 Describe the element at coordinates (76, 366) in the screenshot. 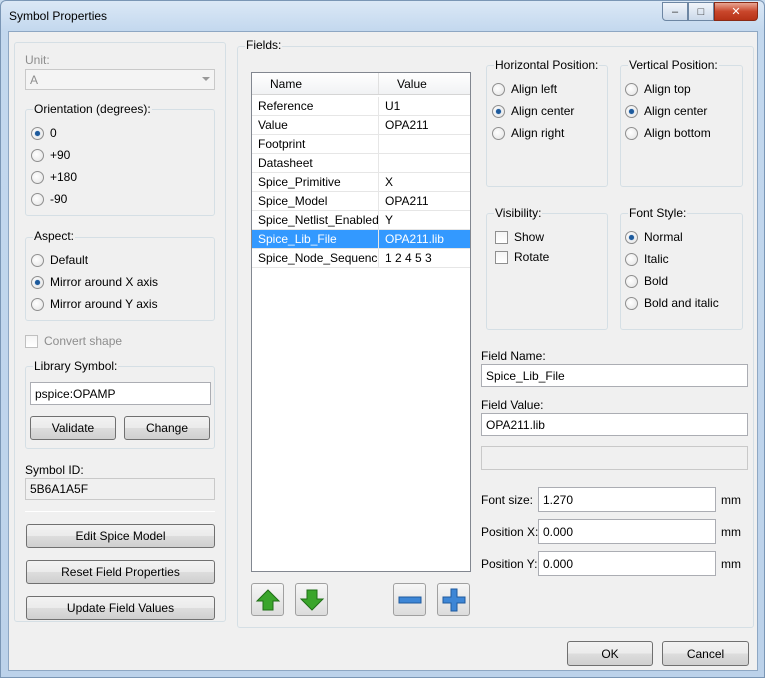

I see `library-symbol-title: Library Symbol:` at that location.